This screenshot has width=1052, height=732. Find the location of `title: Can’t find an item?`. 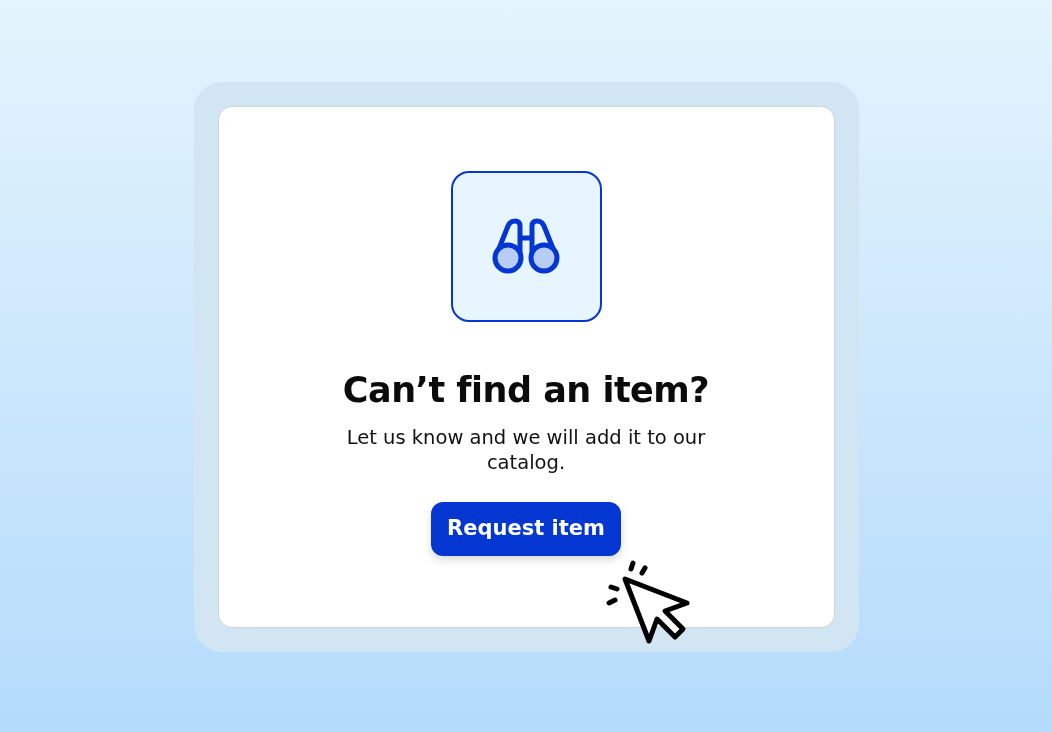

title: Can’t find an item? is located at coordinates (526, 390).